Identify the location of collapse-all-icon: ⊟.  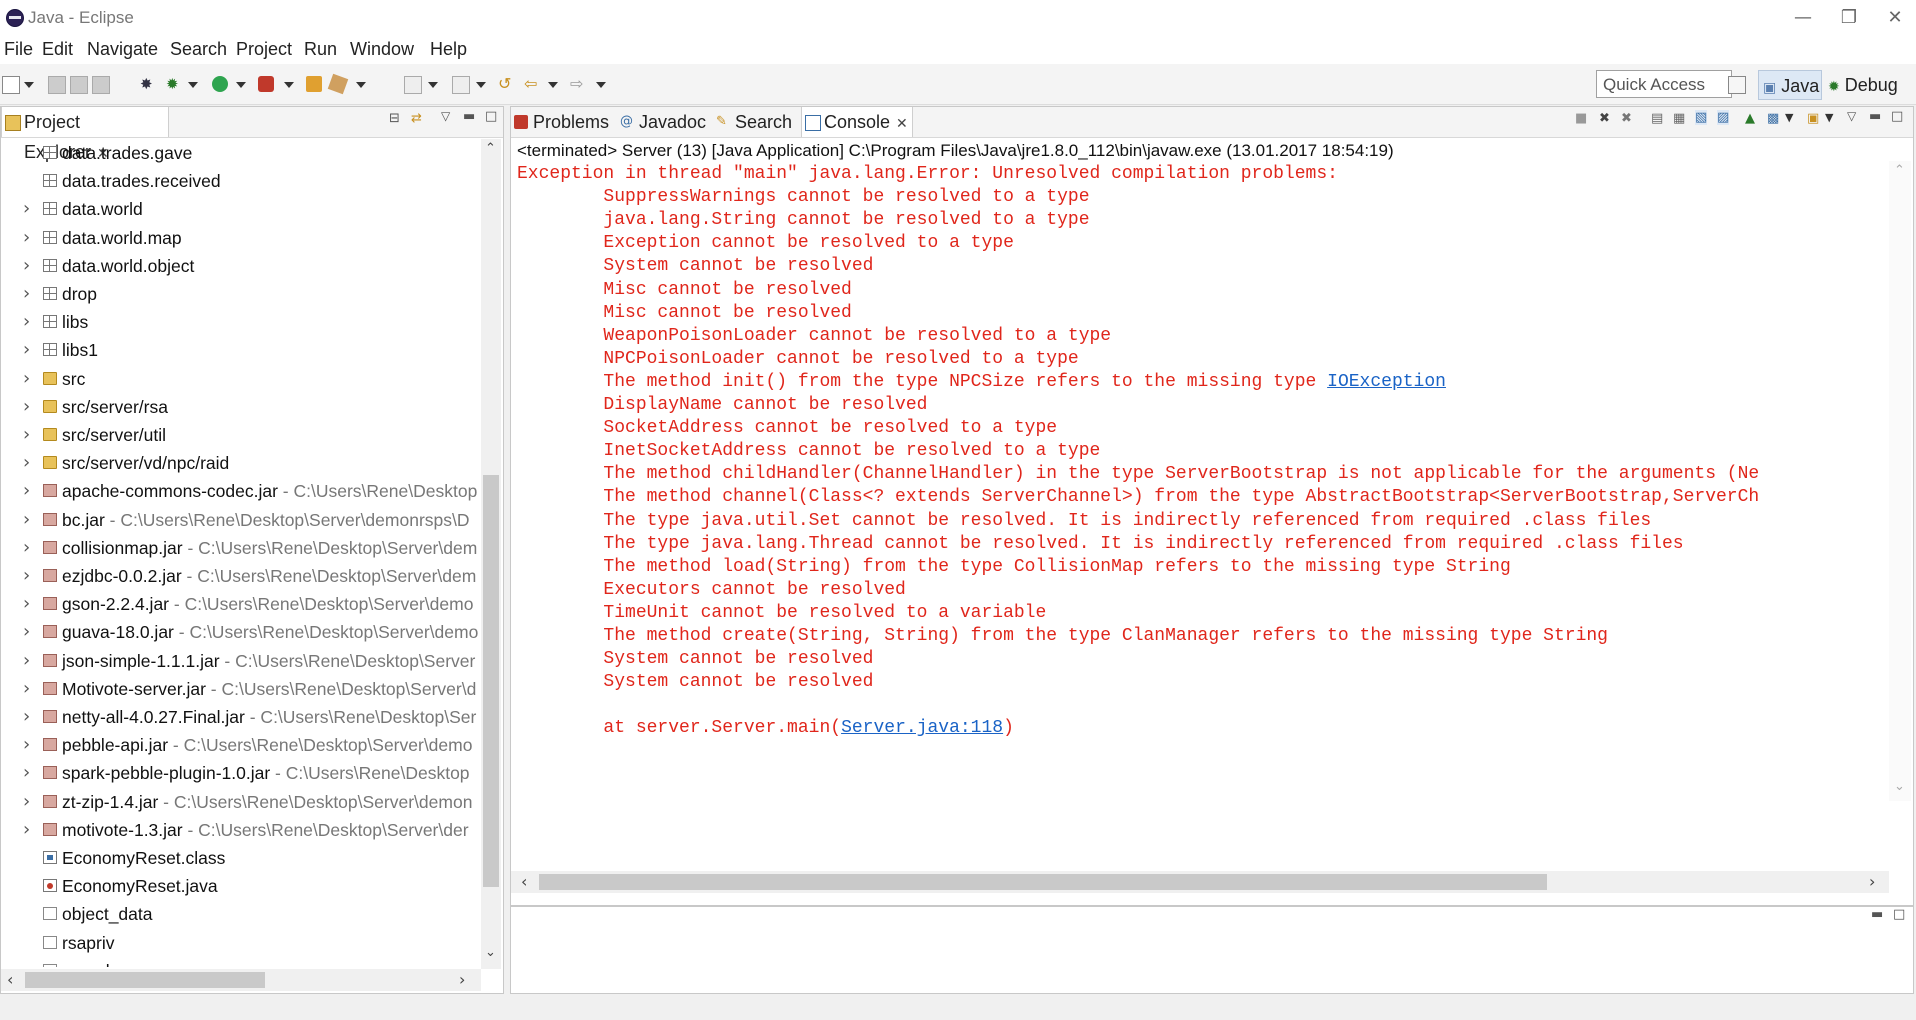
(394, 118).